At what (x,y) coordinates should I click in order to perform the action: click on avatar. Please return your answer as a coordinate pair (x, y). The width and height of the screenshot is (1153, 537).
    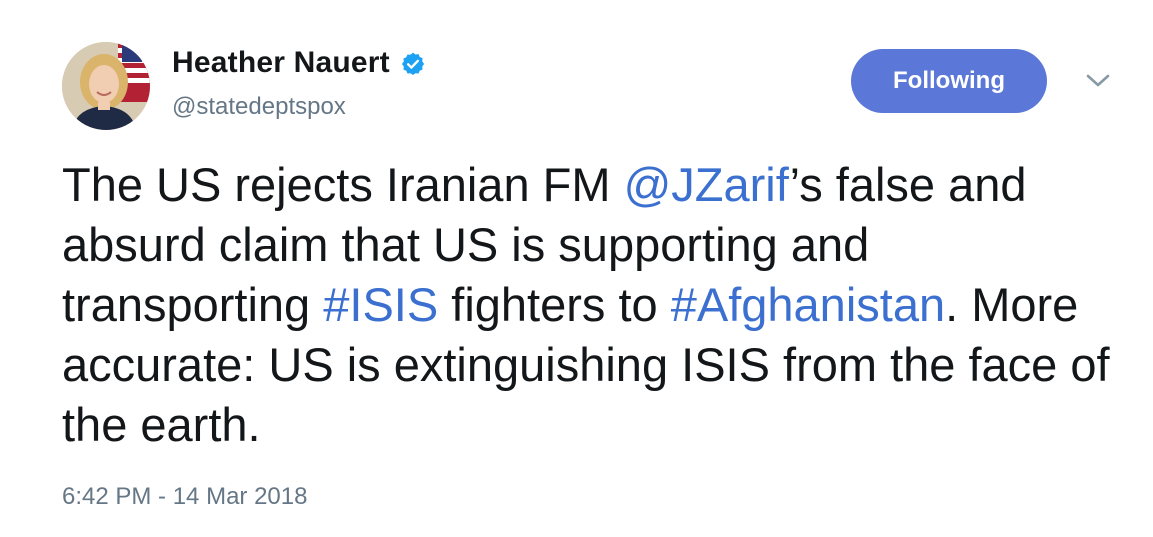
    Looking at the image, I should click on (106, 86).